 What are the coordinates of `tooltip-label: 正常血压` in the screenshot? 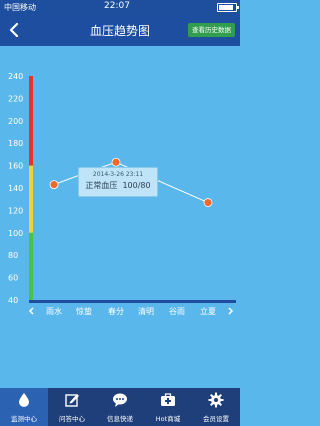 It's located at (101, 185).